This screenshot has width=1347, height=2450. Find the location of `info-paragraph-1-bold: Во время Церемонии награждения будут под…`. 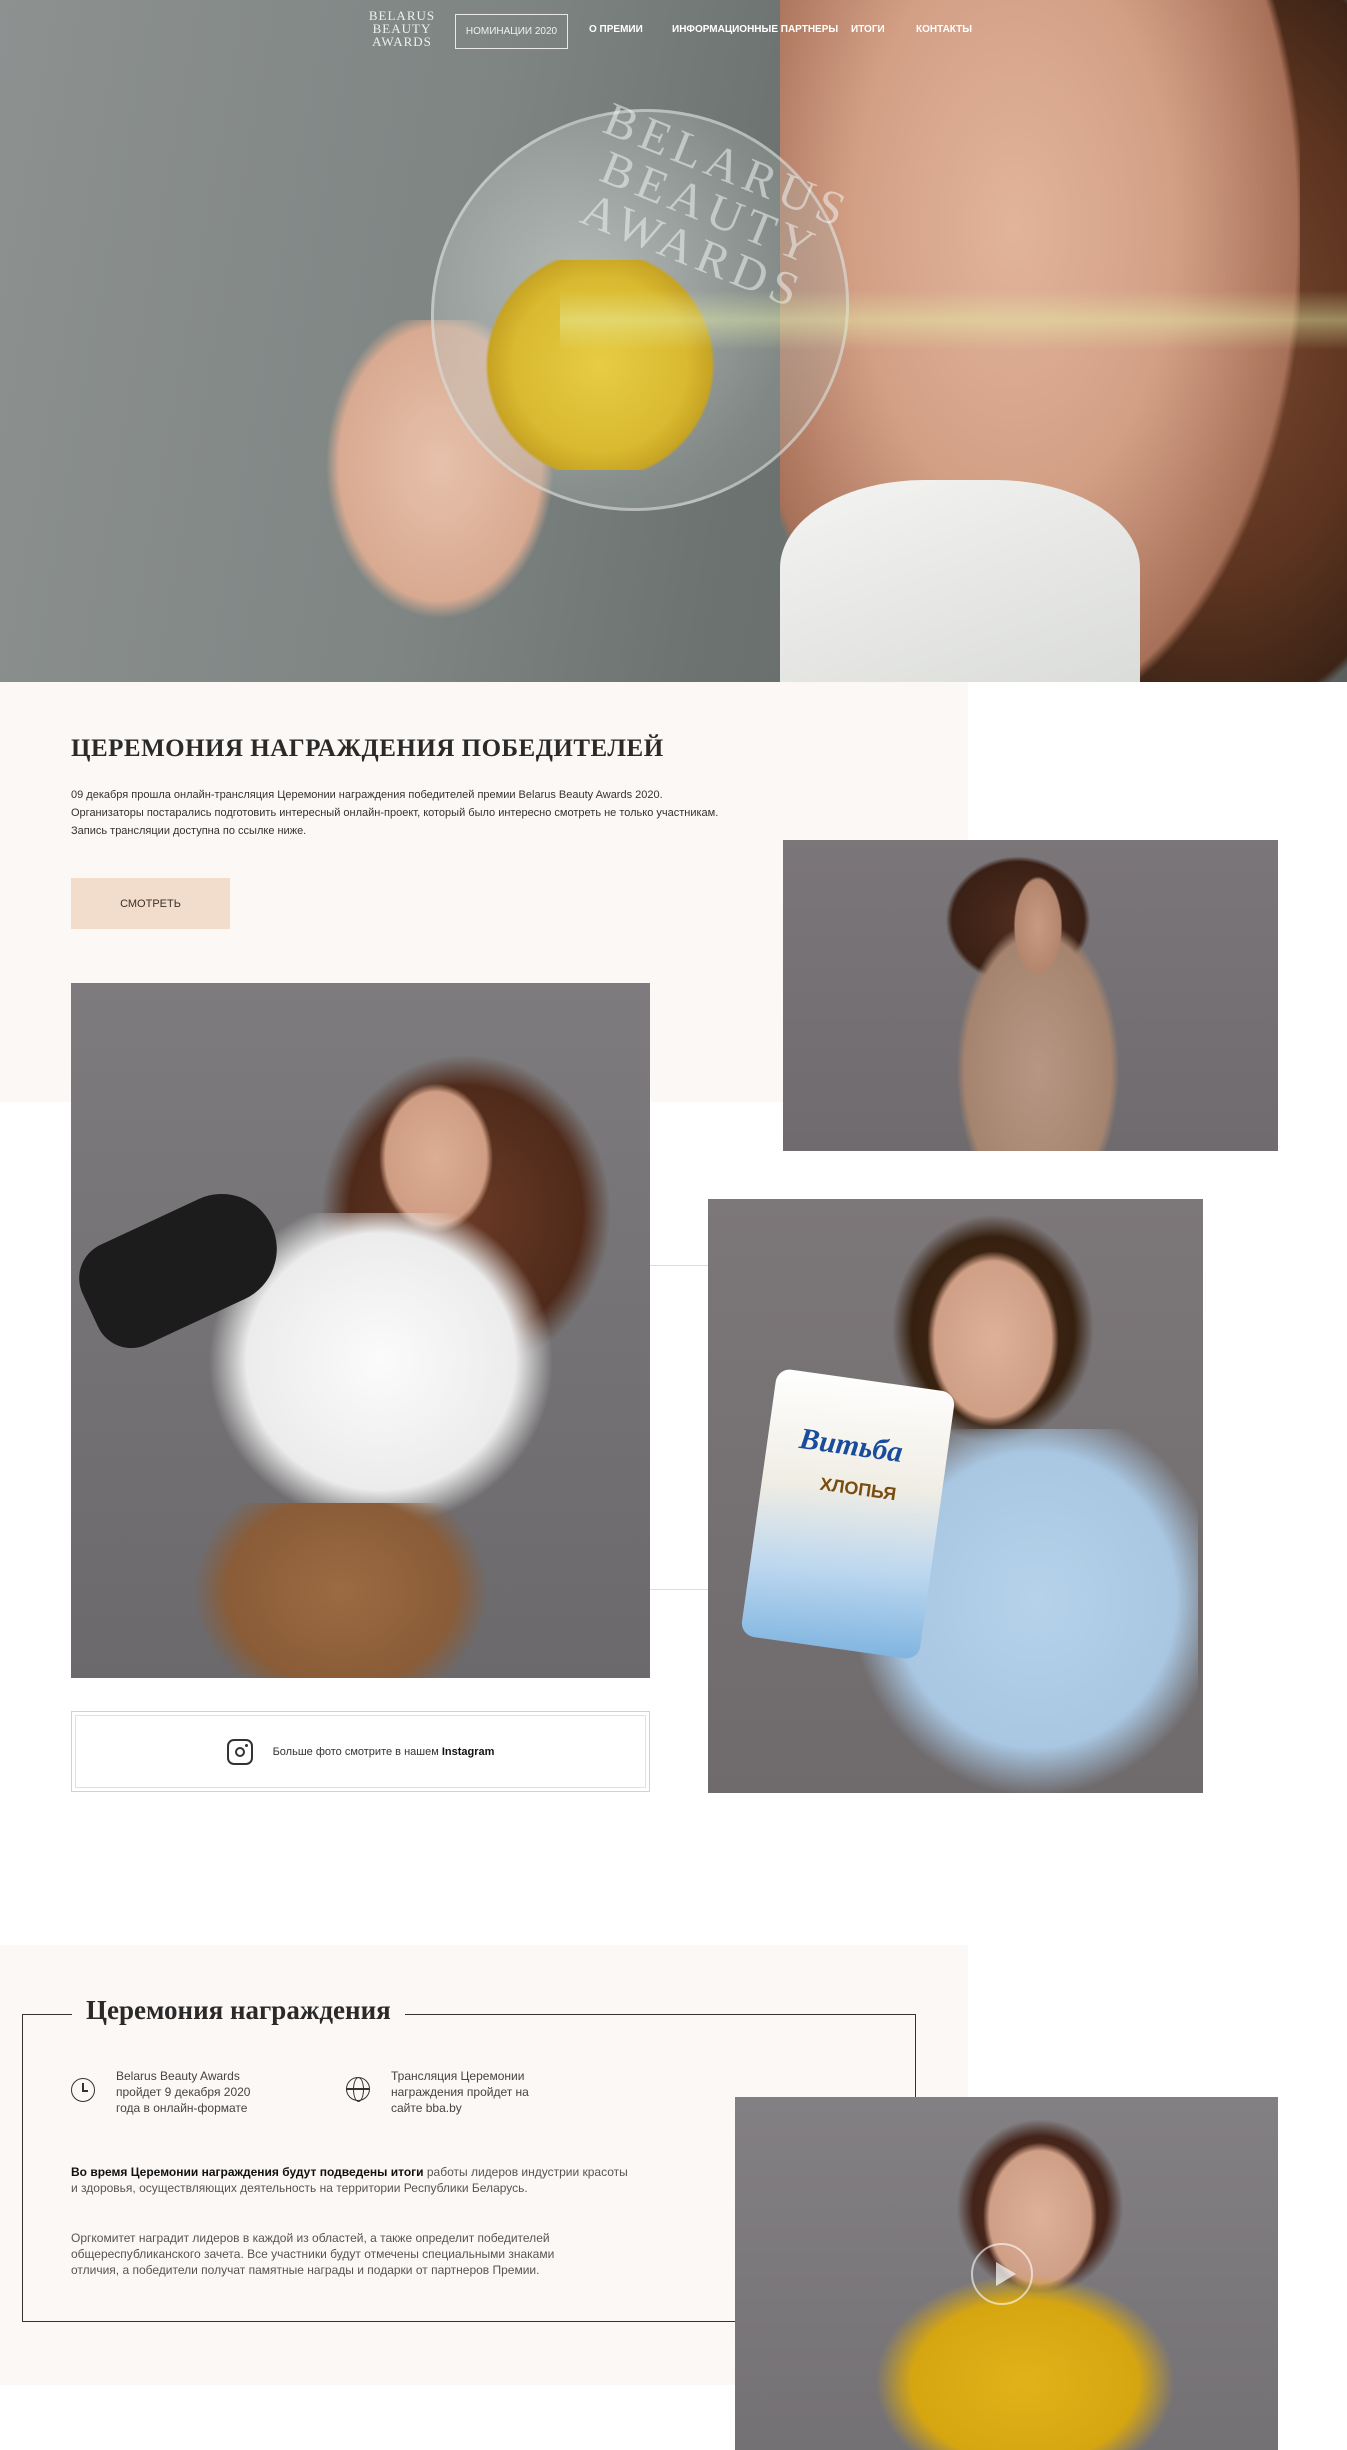

info-paragraph-1-bold: Во время Церемонии награждения будут под… is located at coordinates (247, 2172).